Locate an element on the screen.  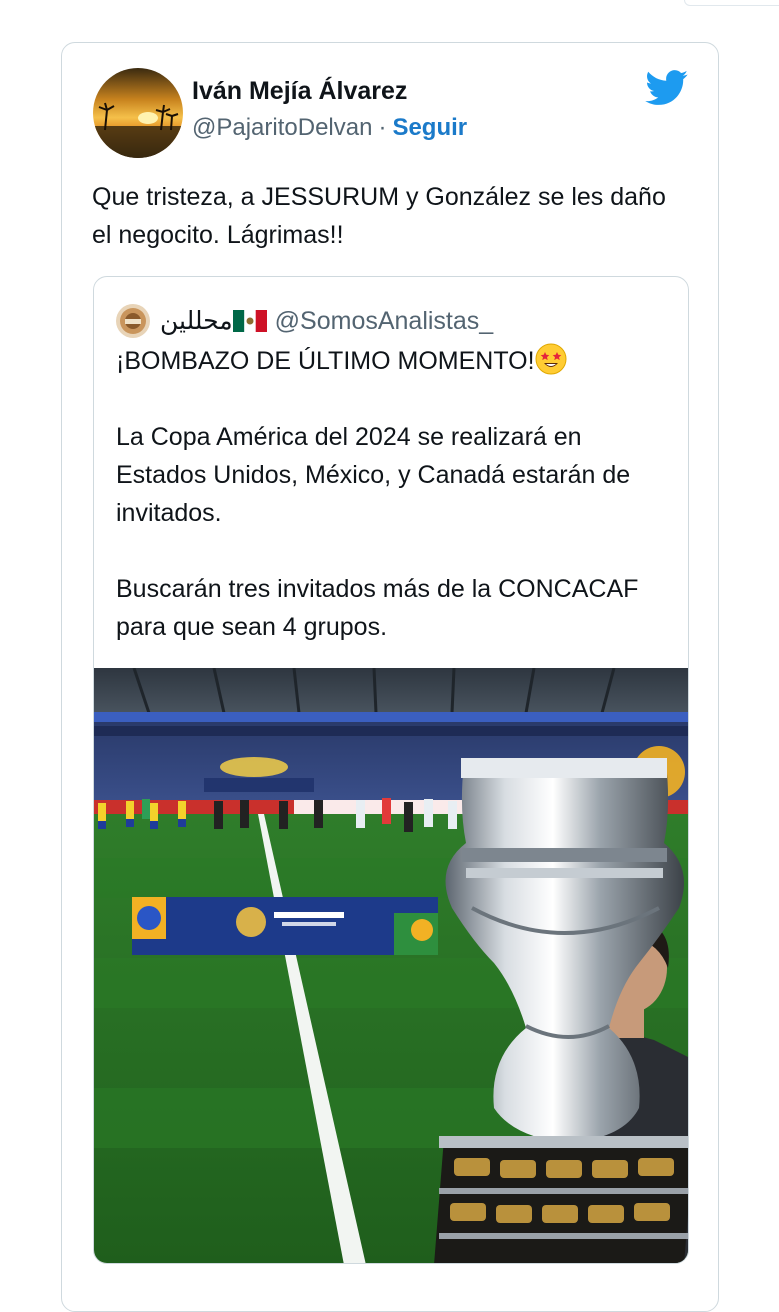
follow-button: Seguir is located at coordinates (429, 127).